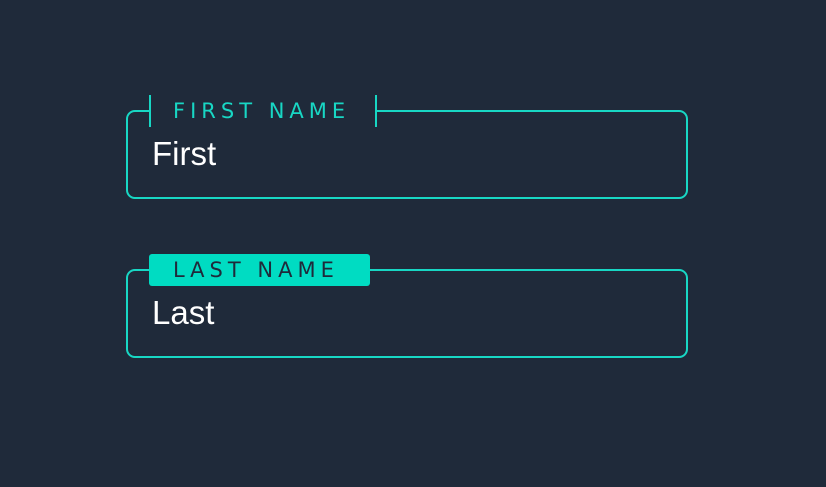  Describe the element at coordinates (183, 313) in the screenshot. I see `last-name-input: Last` at that location.